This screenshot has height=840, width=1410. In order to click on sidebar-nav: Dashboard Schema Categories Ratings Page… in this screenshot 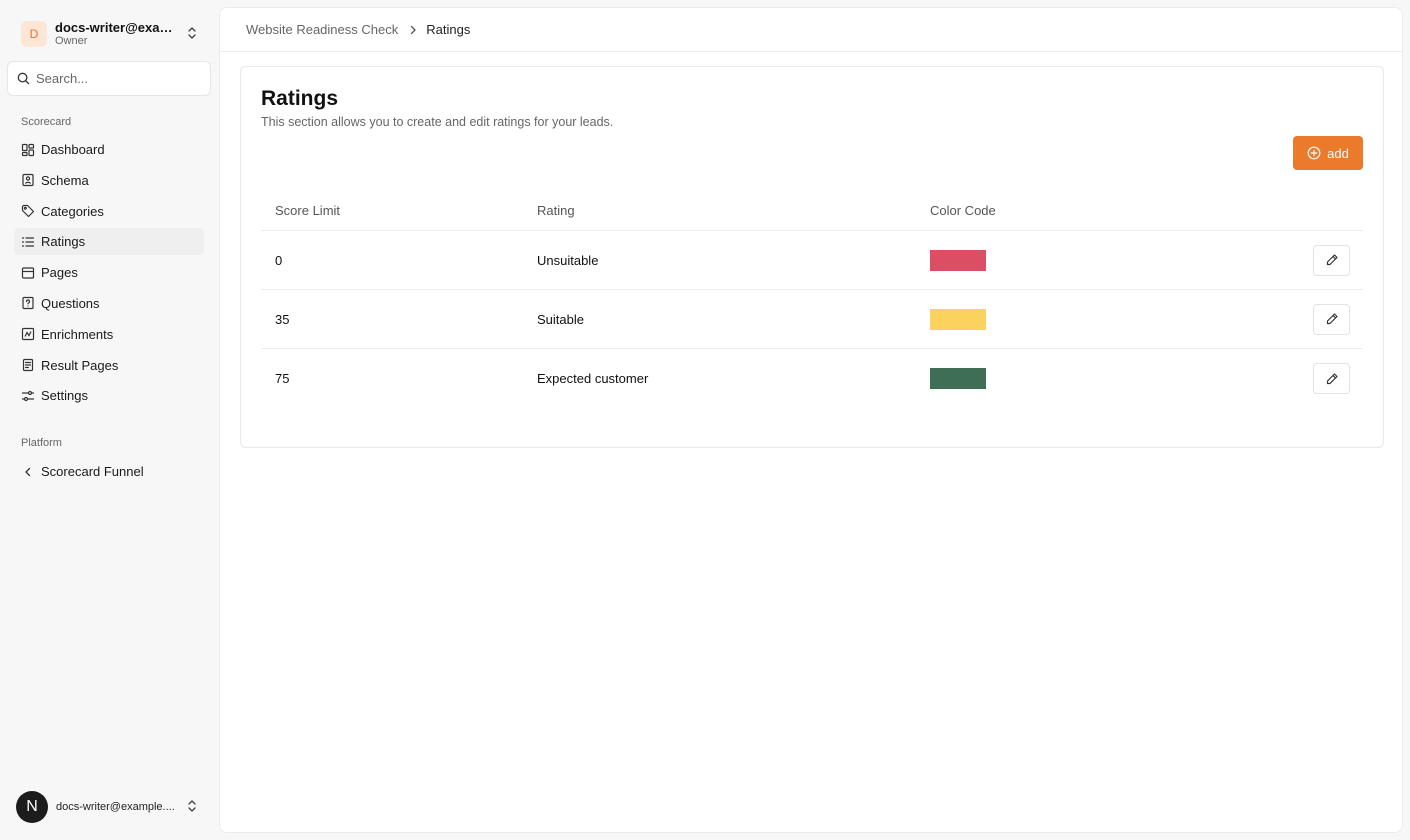, I will do `click(109, 274)`.